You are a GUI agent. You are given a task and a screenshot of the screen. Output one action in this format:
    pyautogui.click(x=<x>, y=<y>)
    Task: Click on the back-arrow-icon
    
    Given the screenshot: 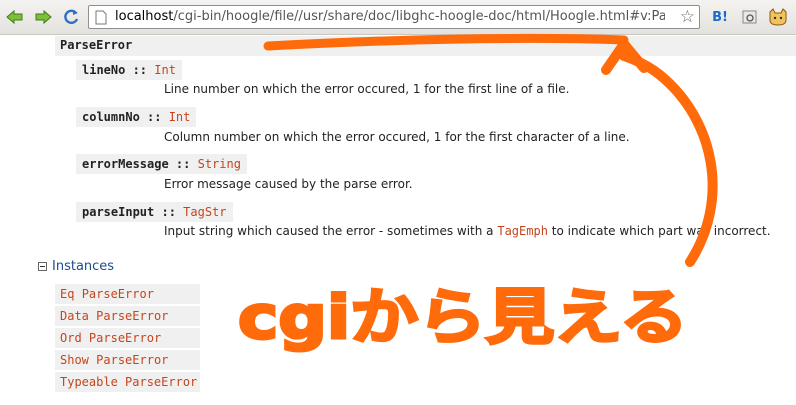 What is the action you would take?
    pyautogui.click(x=14, y=17)
    